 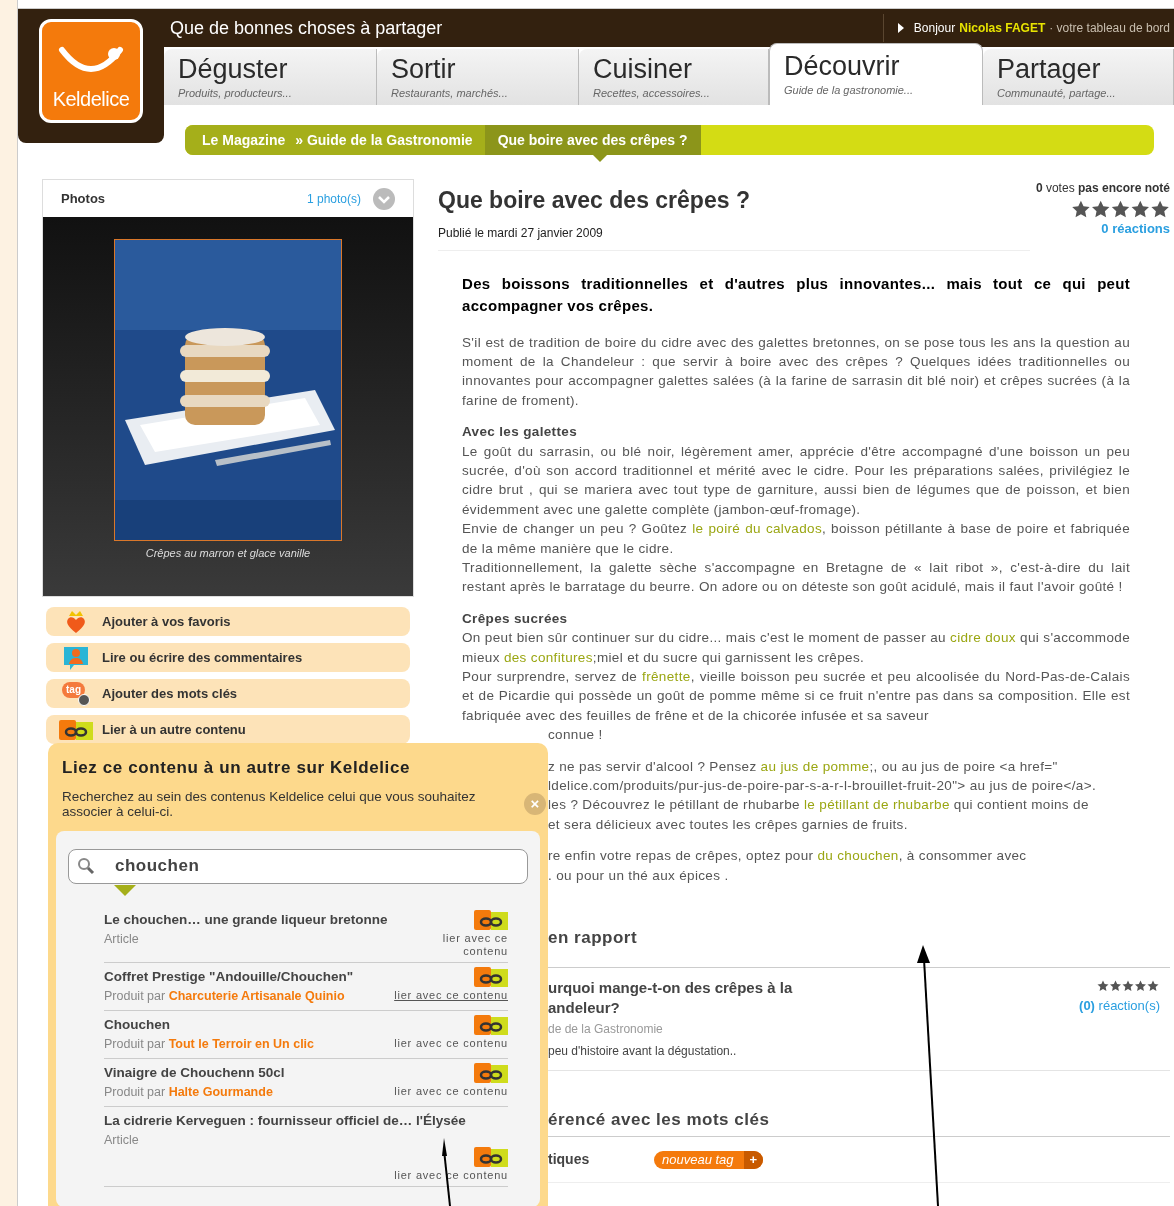 I want to click on paragraph: re enfin votre repas de crêpes, optez pour du chouchen, à consommer avec, so click(x=787, y=856).